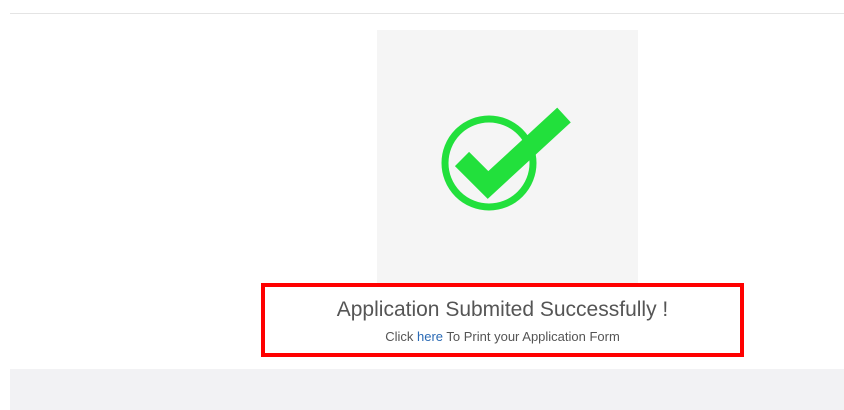  What do you see at coordinates (533, 336) in the screenshot?
I see `print-instruction-suffix: To Print your Application Form` at bounding box center [533, 336].